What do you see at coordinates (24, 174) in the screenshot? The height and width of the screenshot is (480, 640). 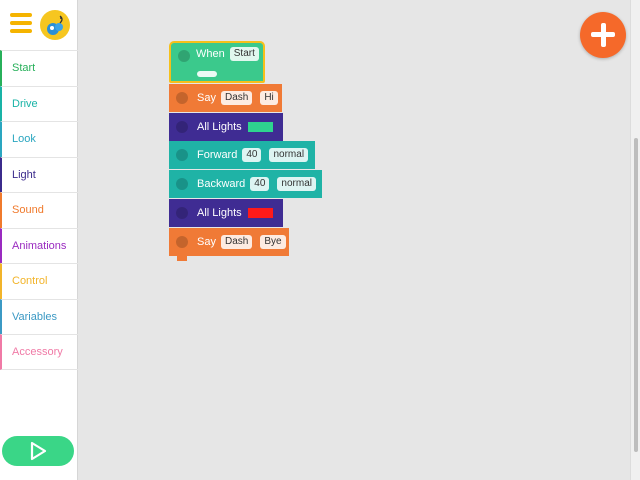 I see `sidebar-item-label: Light` at bounding box center [24, 174].